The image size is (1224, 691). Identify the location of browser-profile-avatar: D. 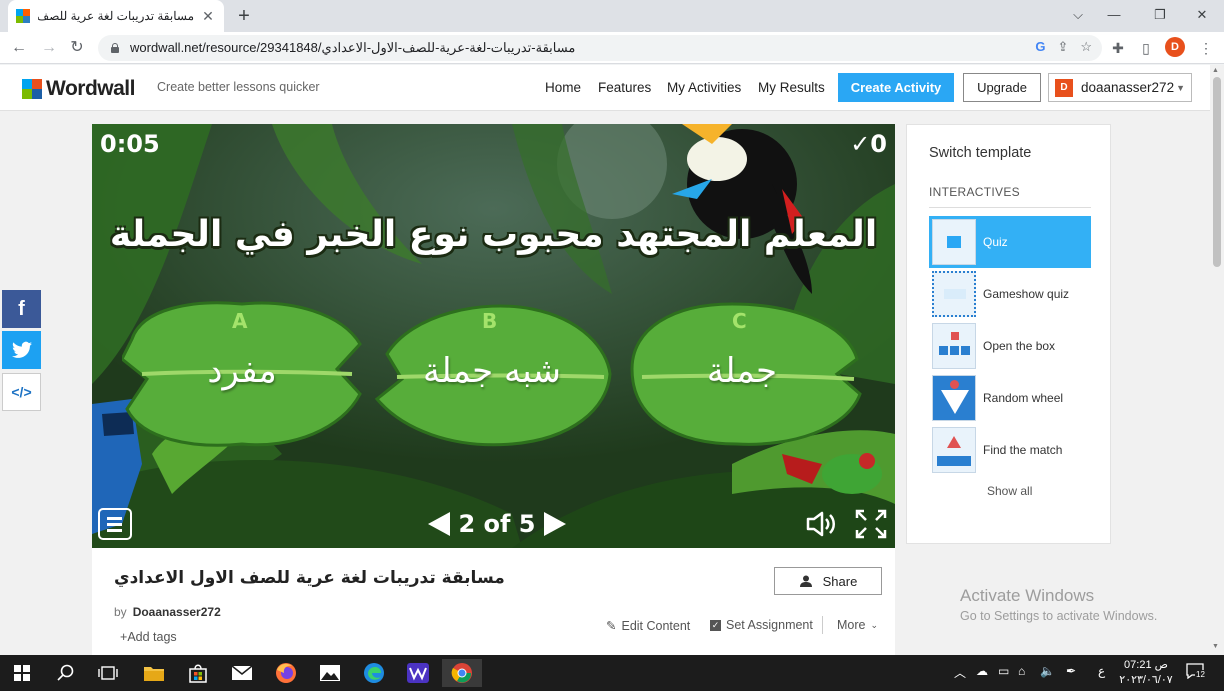
(1175, 47).